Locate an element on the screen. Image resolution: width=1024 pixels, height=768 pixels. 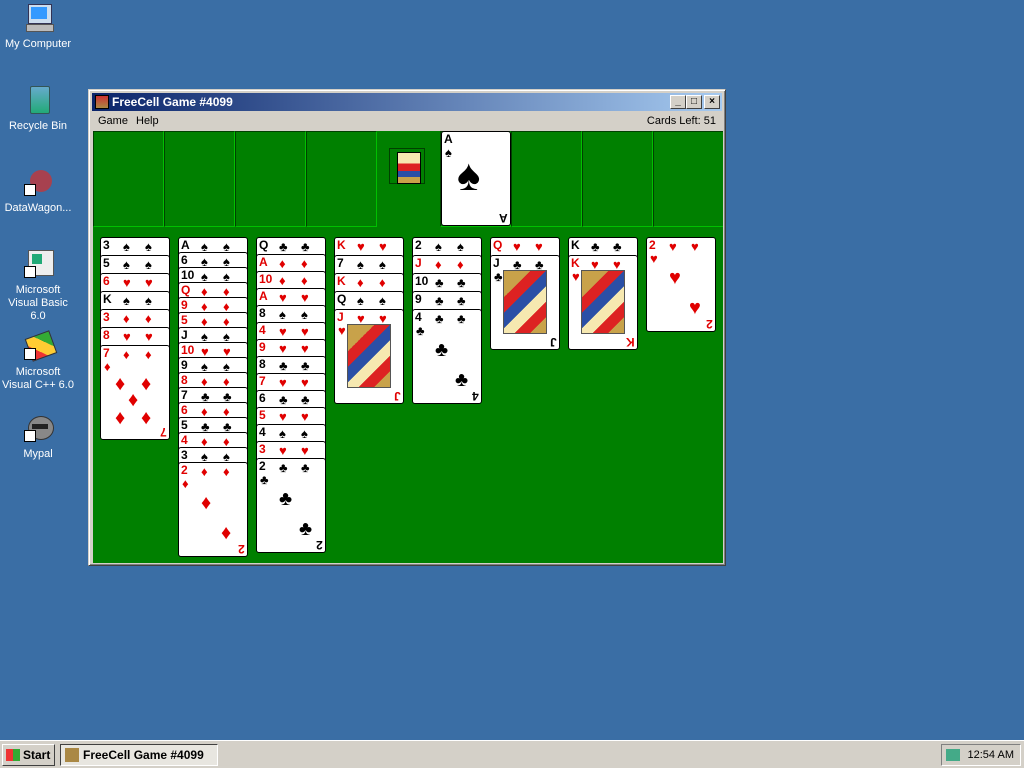
foundation-card-ace-spades: A ♠ ♠ A is located at coordinates (476, 178).